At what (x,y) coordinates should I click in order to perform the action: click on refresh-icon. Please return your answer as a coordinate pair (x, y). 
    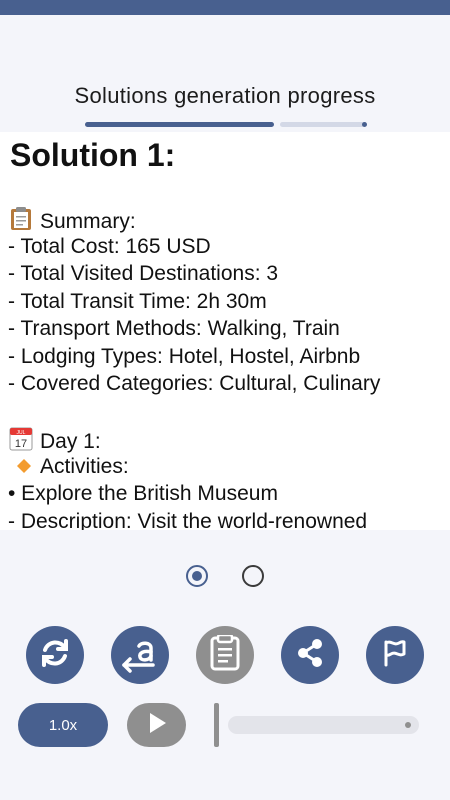
    Looking at the image, I should click on (55, 655).